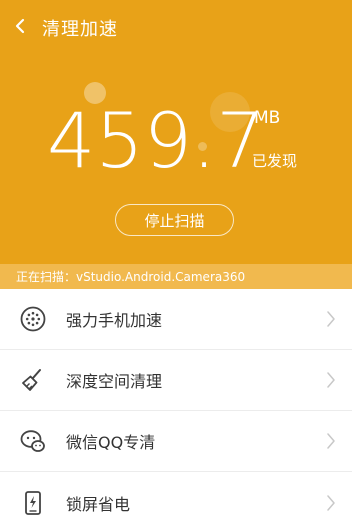 The image size is (352, 529). I want to click on list-item-lockscreen-power-save: 锁屏省电, so click(176, 500).